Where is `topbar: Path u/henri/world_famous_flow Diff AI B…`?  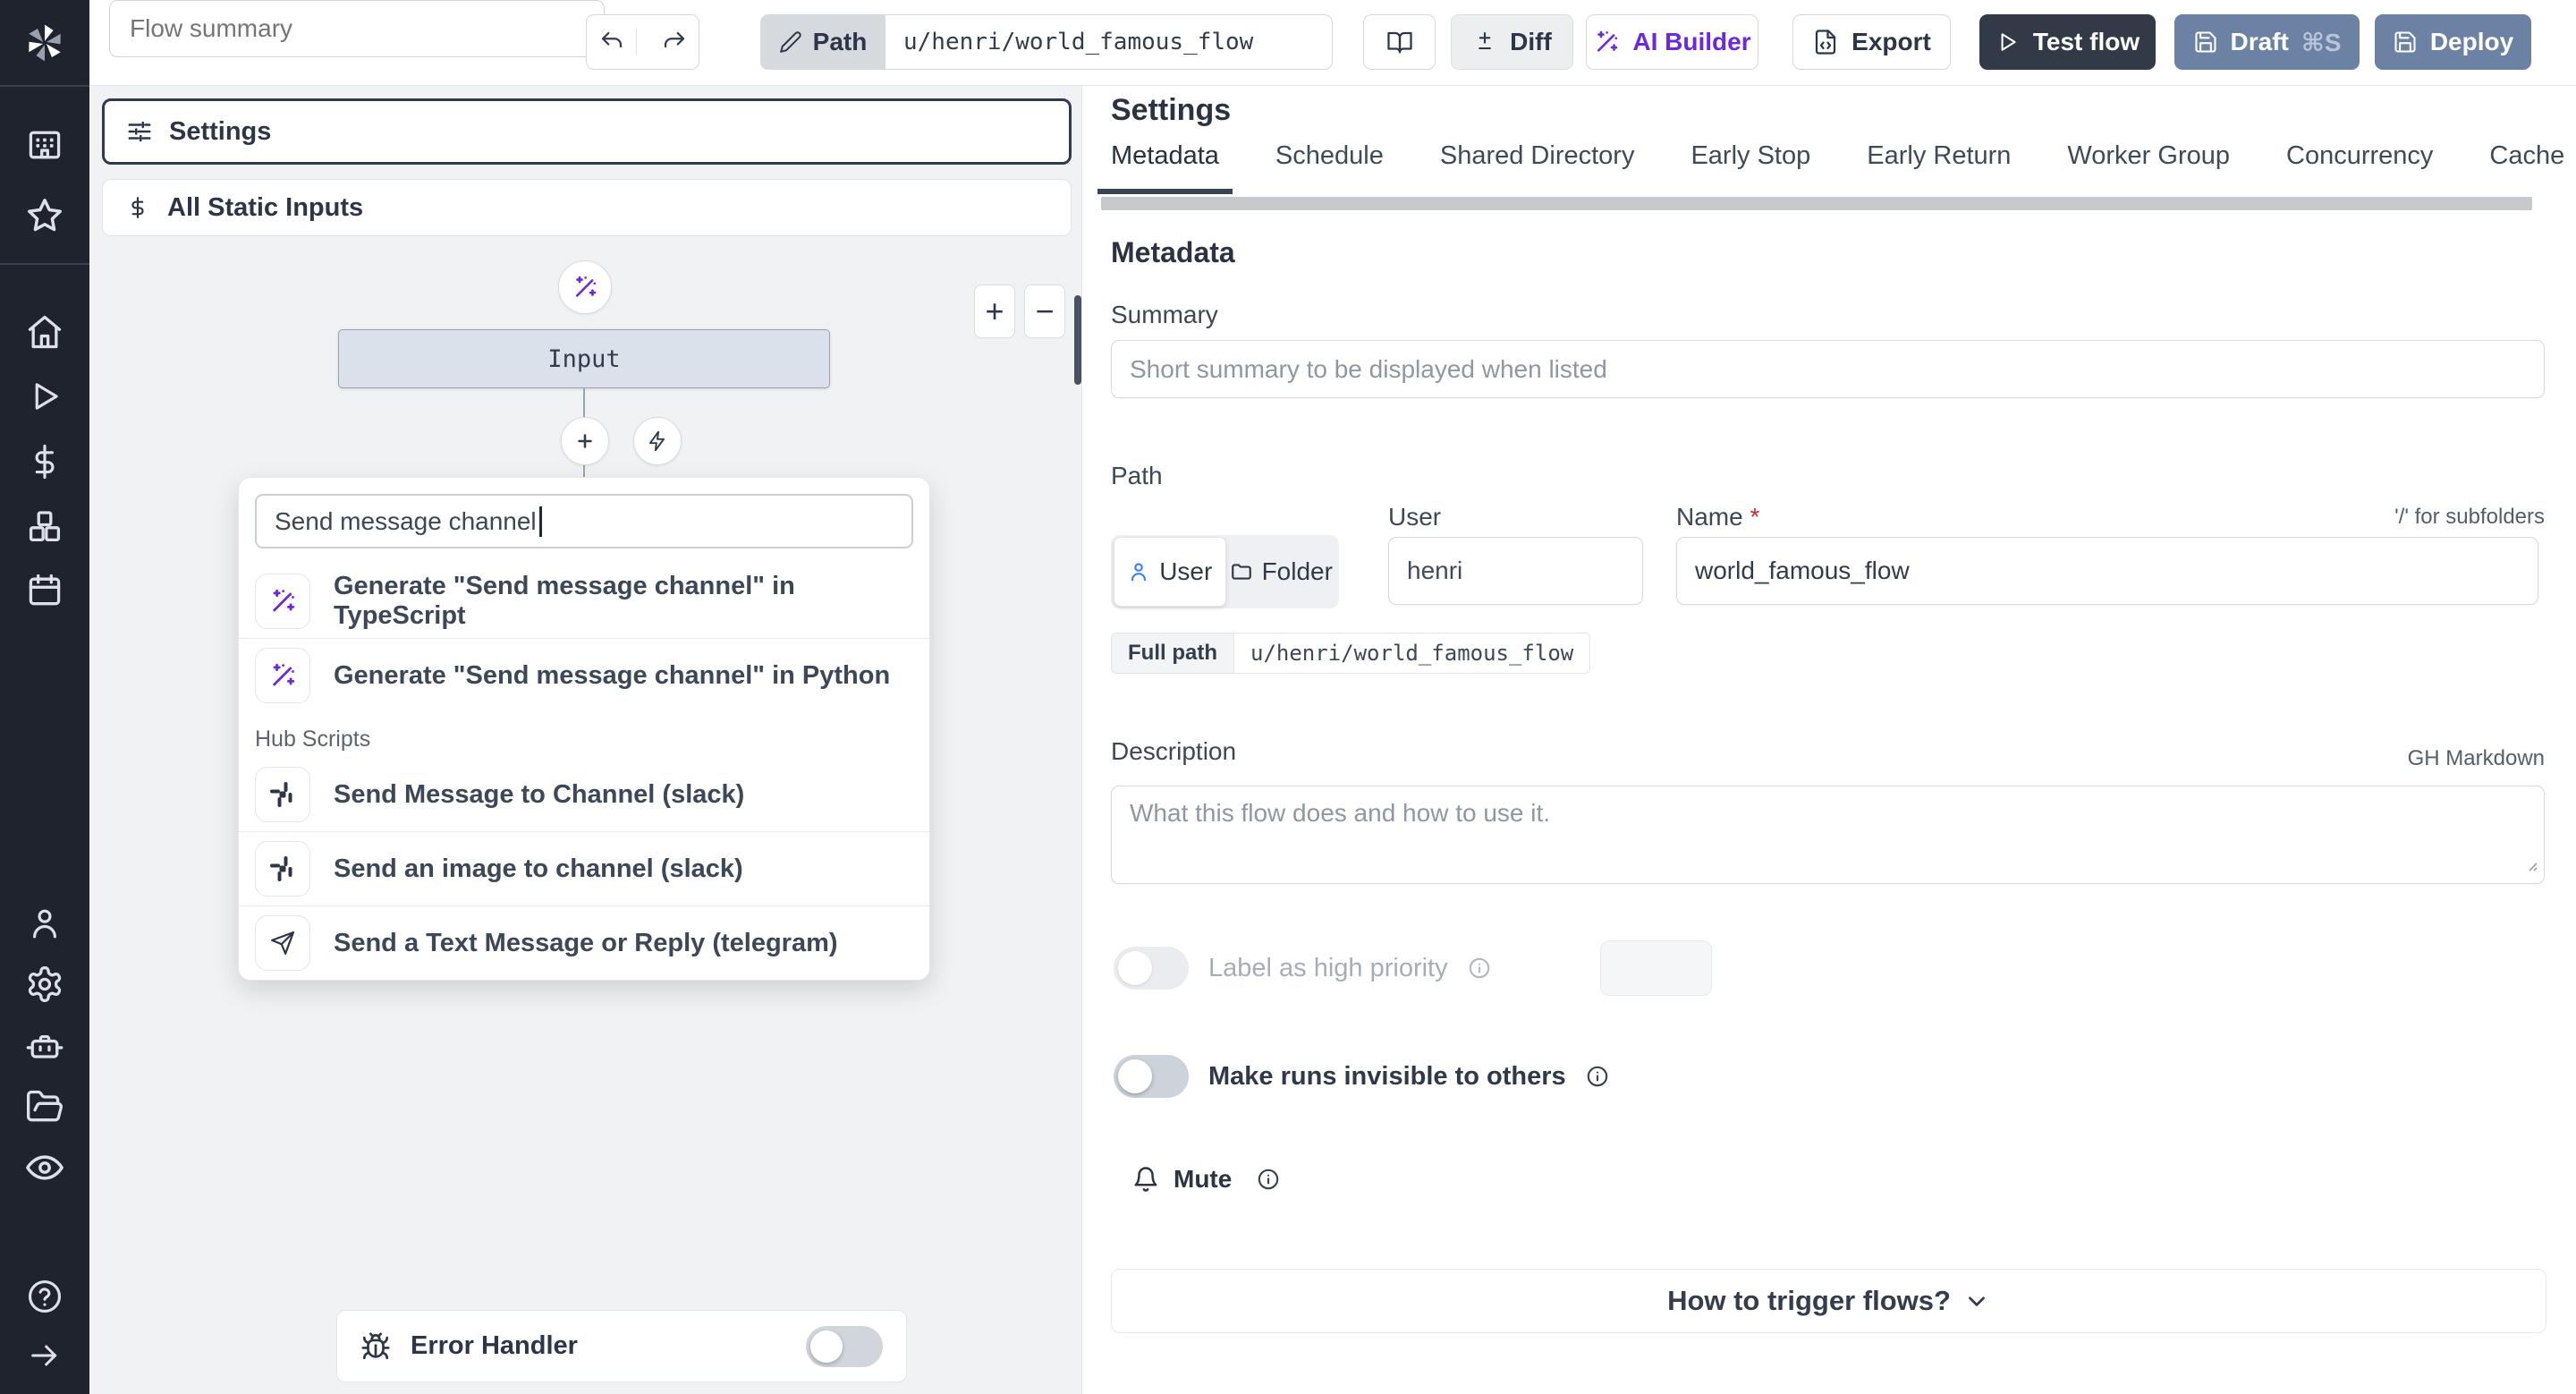
topbar: Path u/henri/world_famous_flow Diff AI B… is located at coordinates (1332, 43).